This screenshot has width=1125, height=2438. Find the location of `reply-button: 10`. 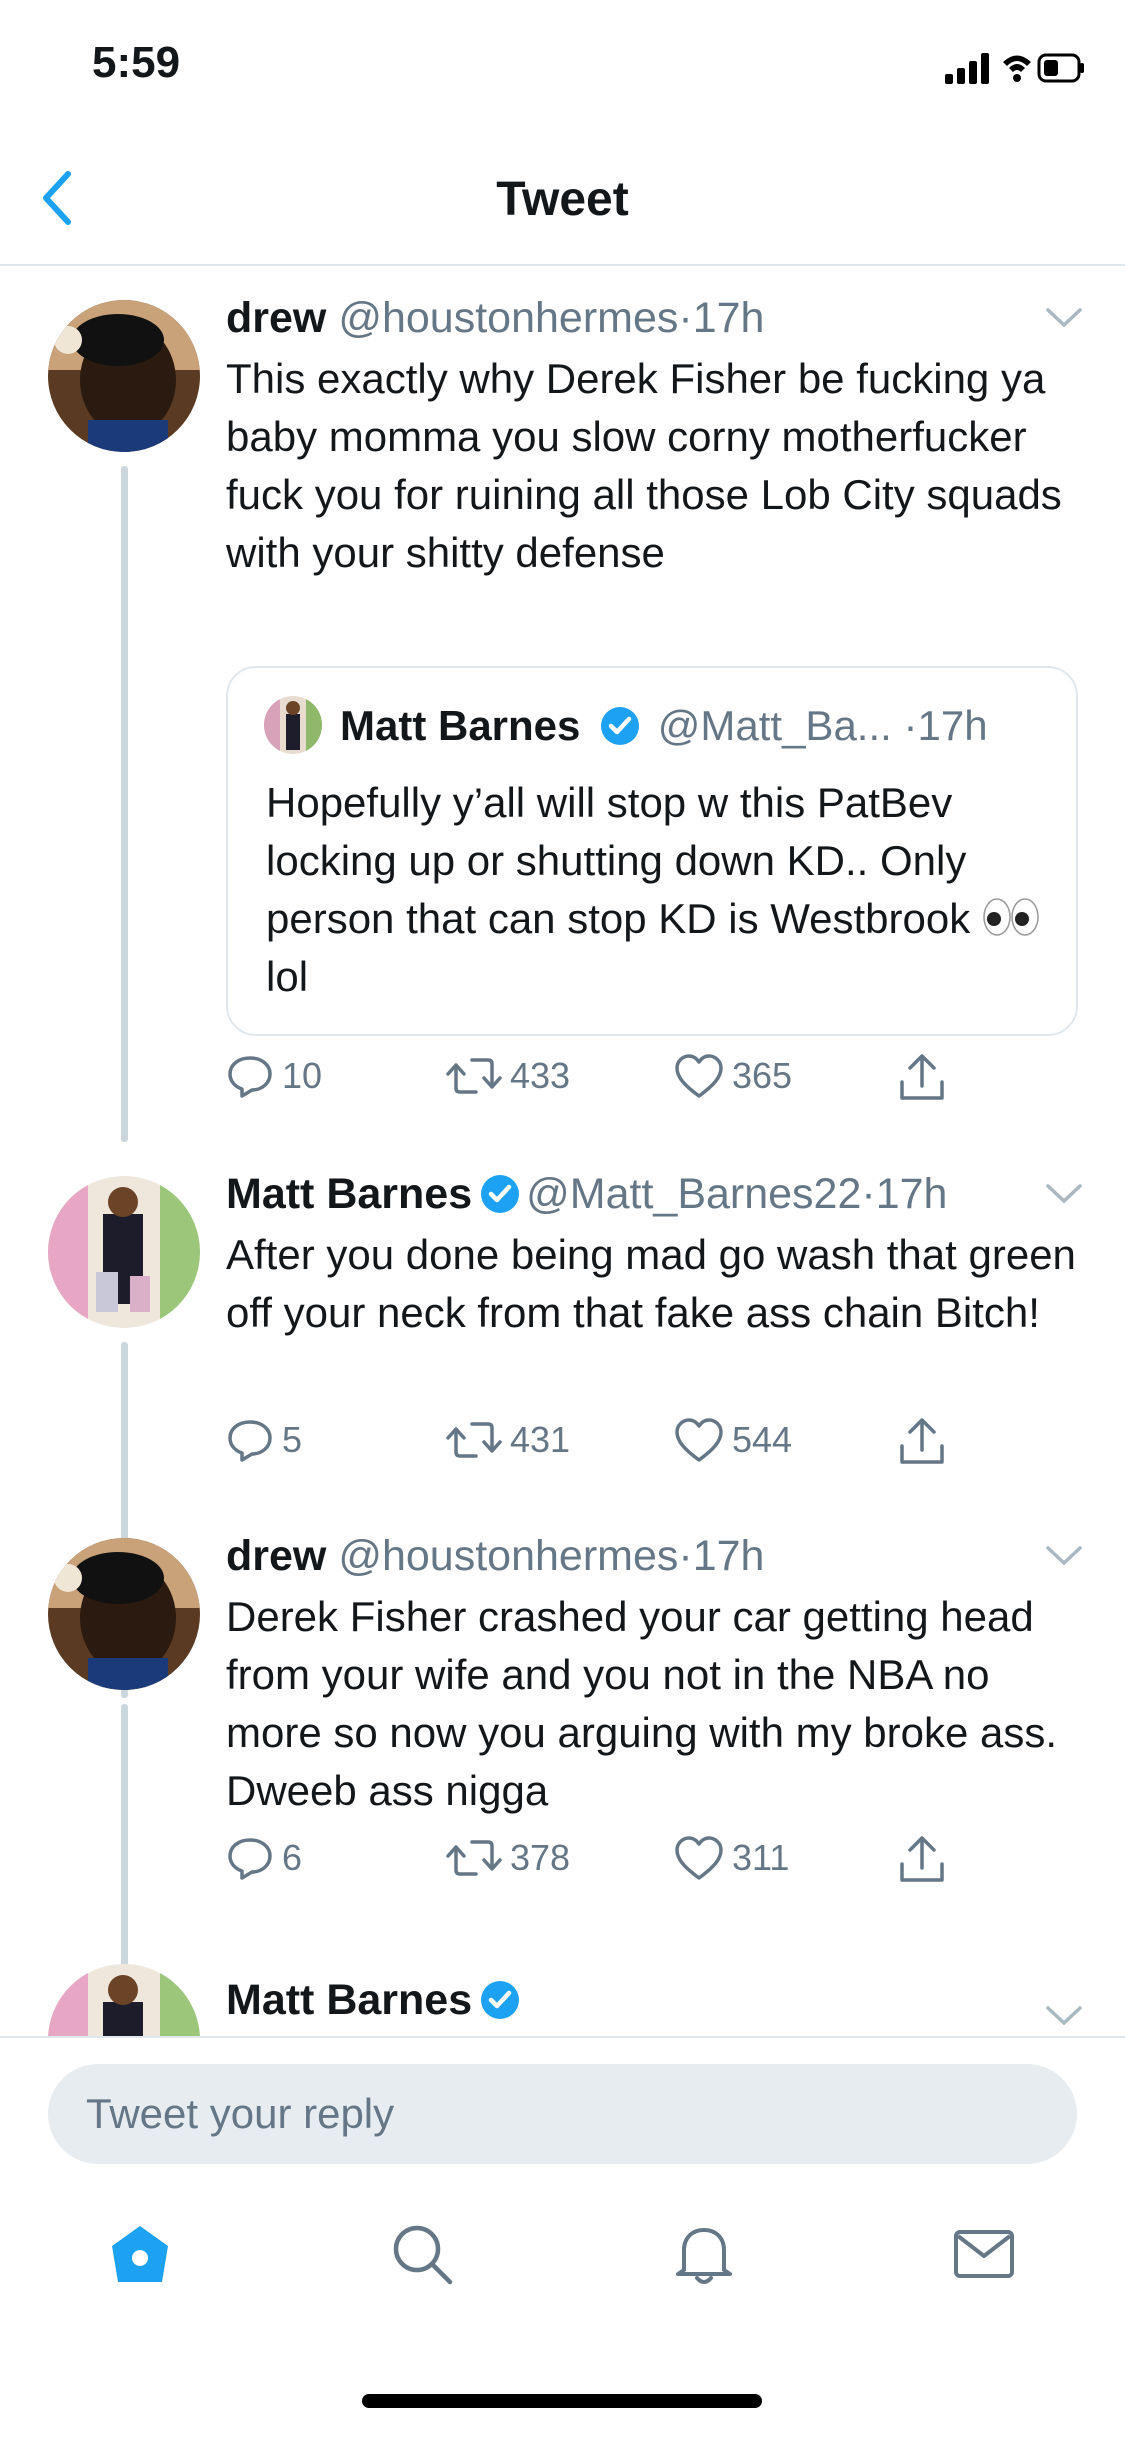

reply-button: 10 is located at coordinates (274, 1076).